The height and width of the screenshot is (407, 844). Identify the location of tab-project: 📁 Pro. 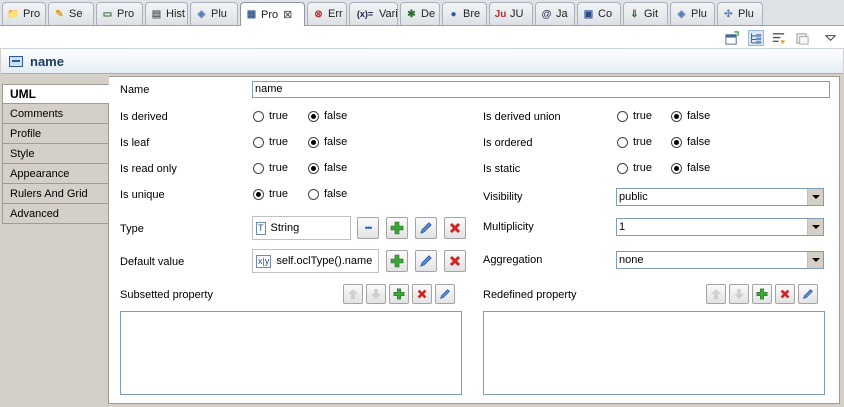
(24, 13).